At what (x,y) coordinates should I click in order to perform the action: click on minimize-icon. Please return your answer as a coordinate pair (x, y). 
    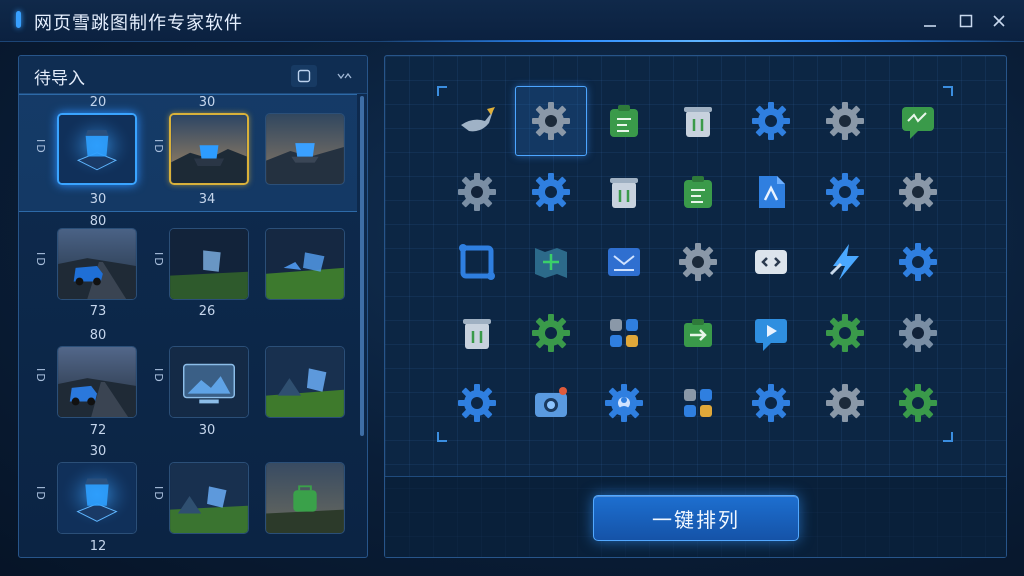
    Looking at the image, I should click on (930, 26).